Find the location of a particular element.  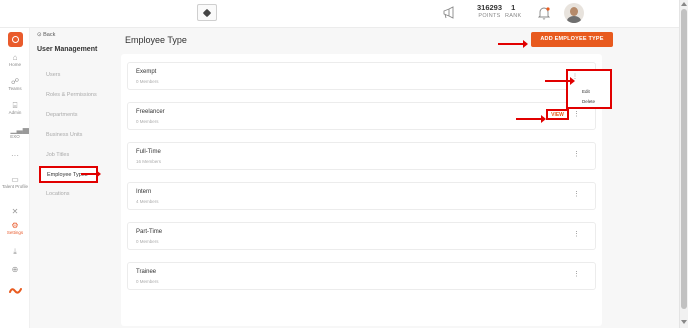

rail-label-talent-profile: Talent Profile is located at coordinates (14, 186).